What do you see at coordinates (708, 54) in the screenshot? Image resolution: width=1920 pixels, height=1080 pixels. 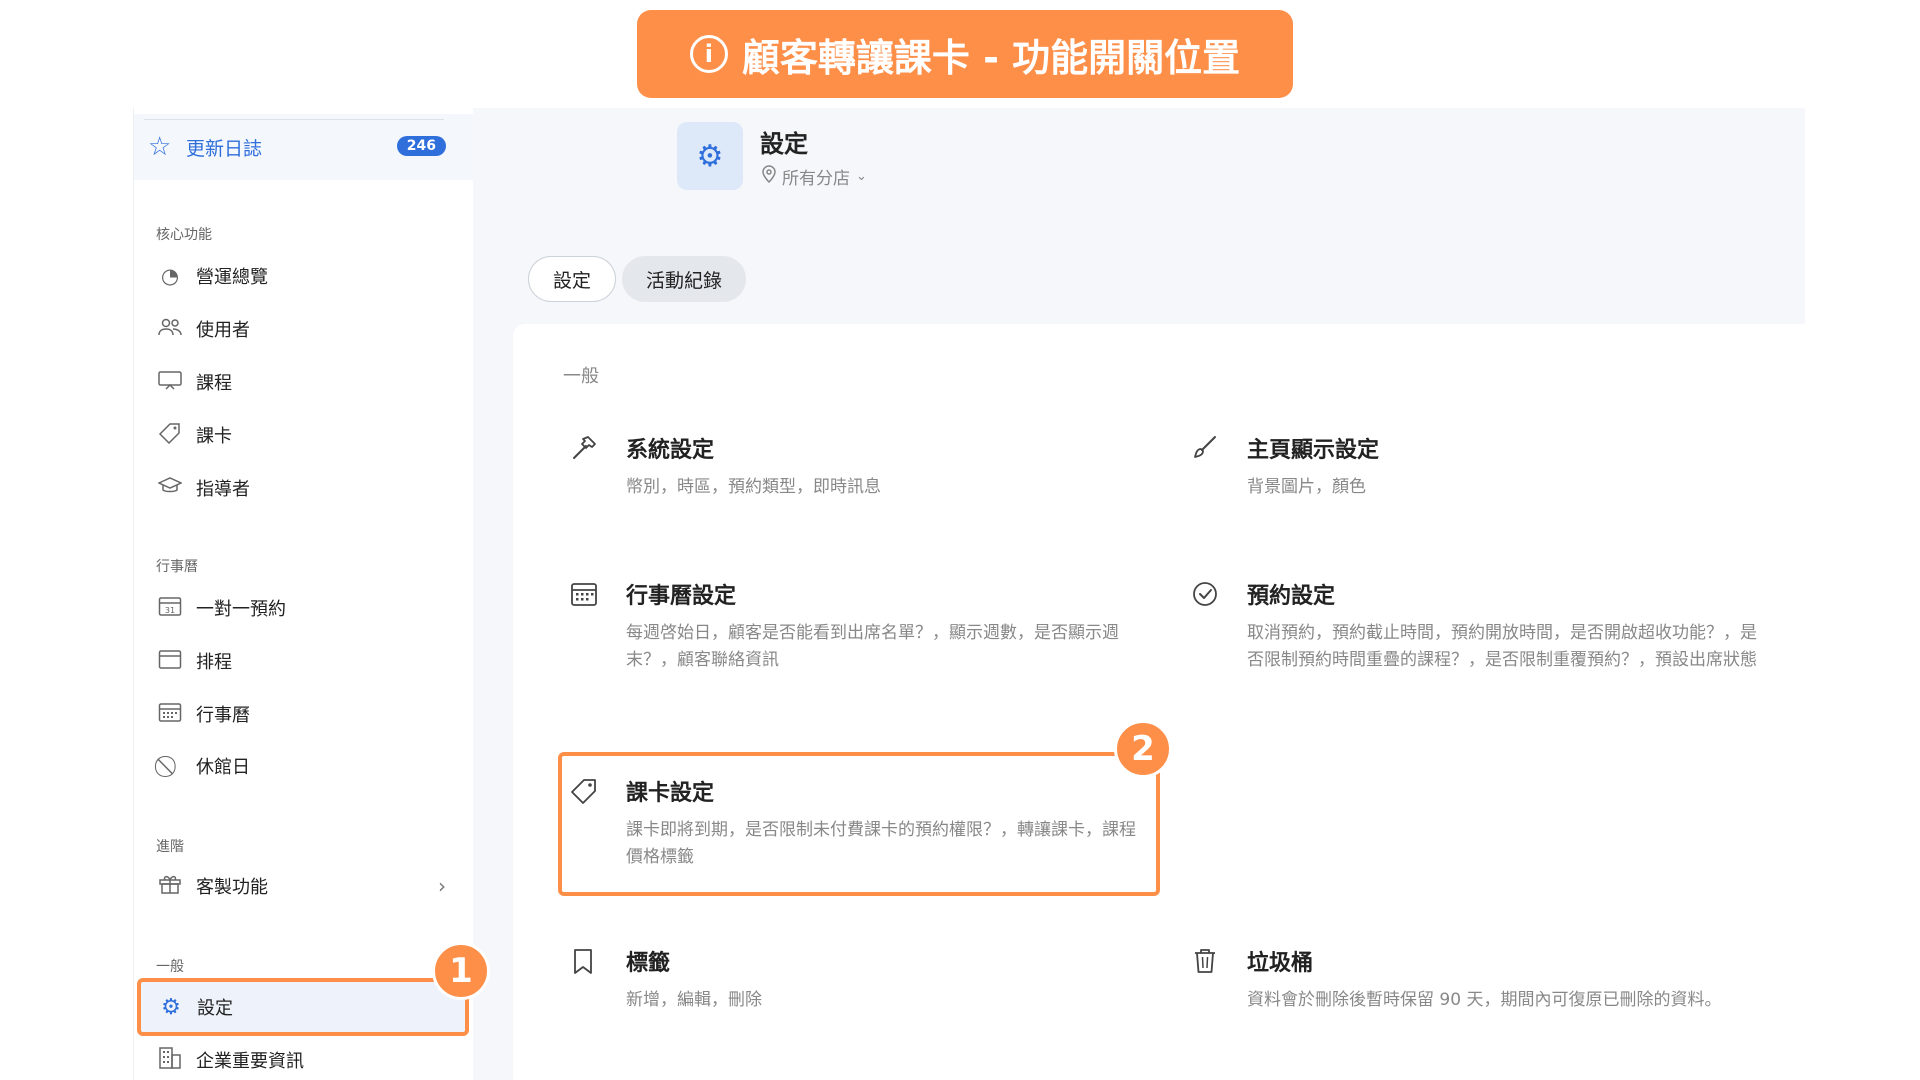 I see `info-icon: i` at bounding box center [708, 54].